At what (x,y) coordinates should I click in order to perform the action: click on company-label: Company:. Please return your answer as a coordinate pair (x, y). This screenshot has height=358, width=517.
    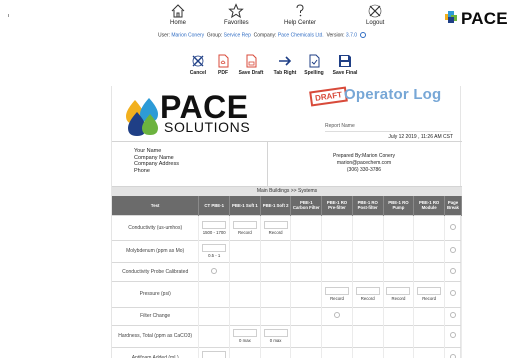
    Looking at the image, I should click on (265, 35).